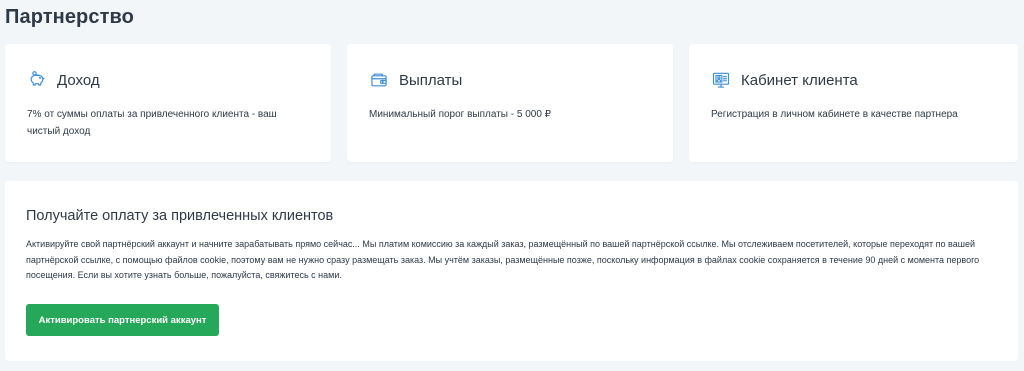  I want to click on page-title: Партнерство, so click(69, 17).